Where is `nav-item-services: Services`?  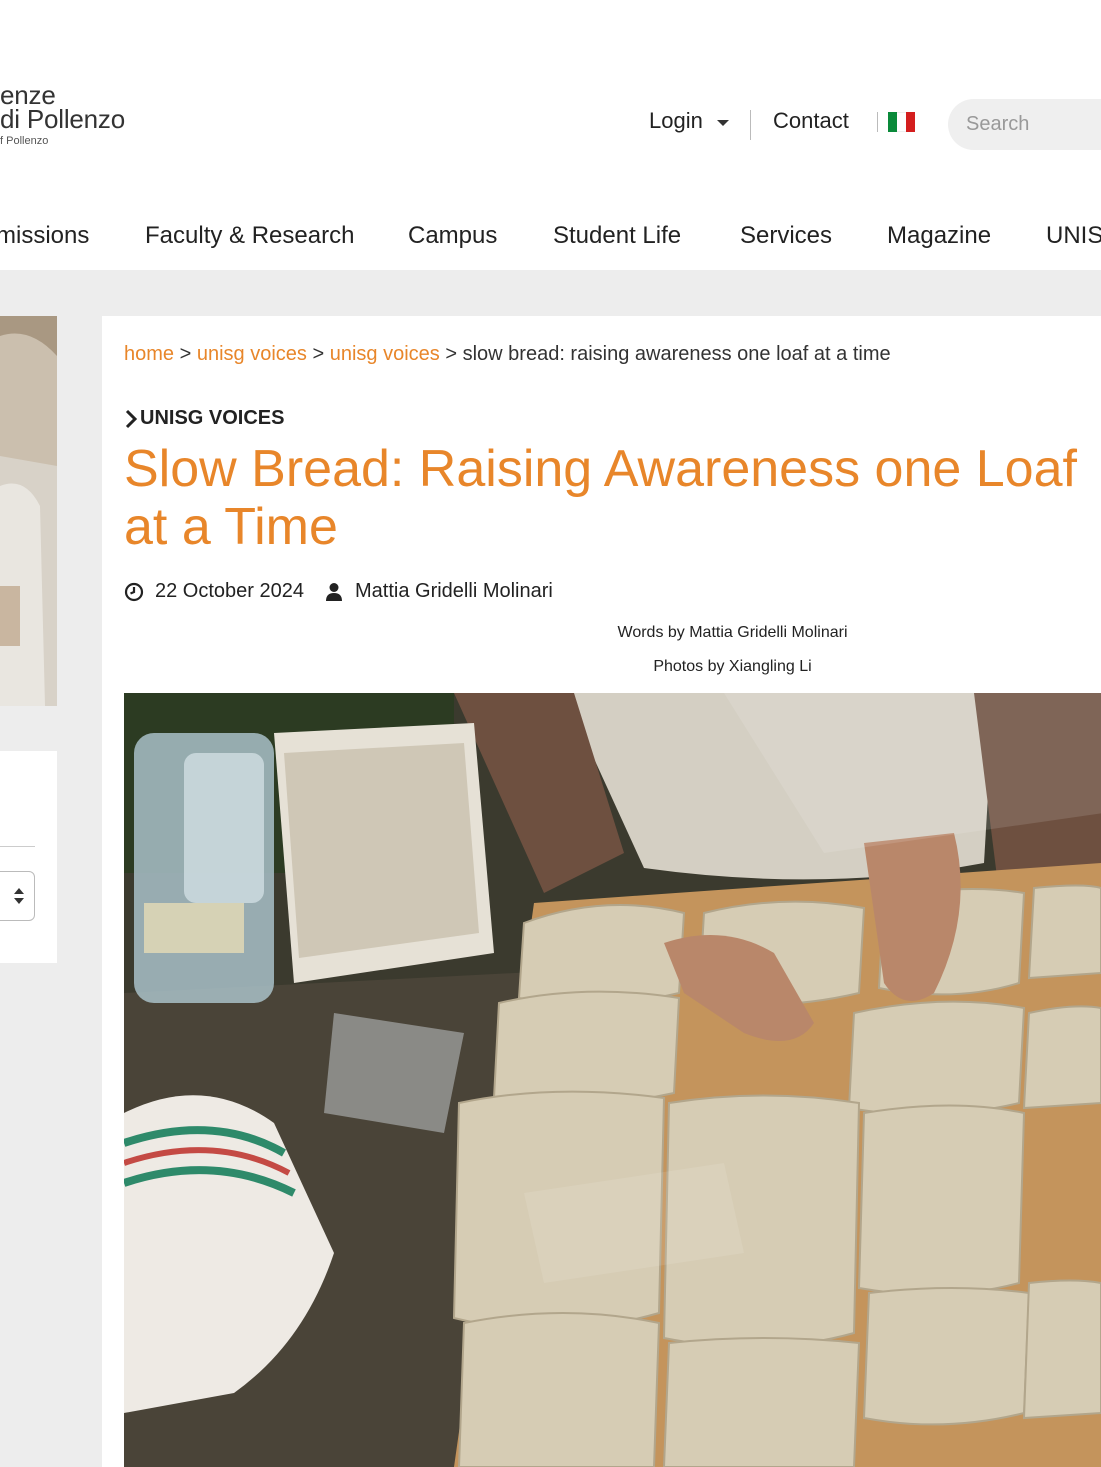
nav-item-services: Services is located at coordinates (786, 236).